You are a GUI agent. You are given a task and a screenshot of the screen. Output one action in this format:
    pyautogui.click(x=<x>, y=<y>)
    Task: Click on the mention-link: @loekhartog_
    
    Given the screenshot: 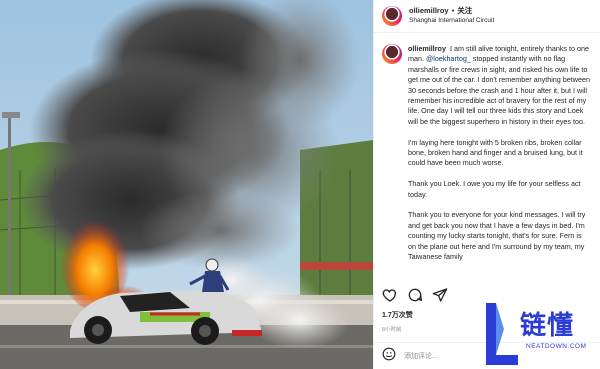 What is the action you would take?
    pyautogui.click(x=448, y=58)
    